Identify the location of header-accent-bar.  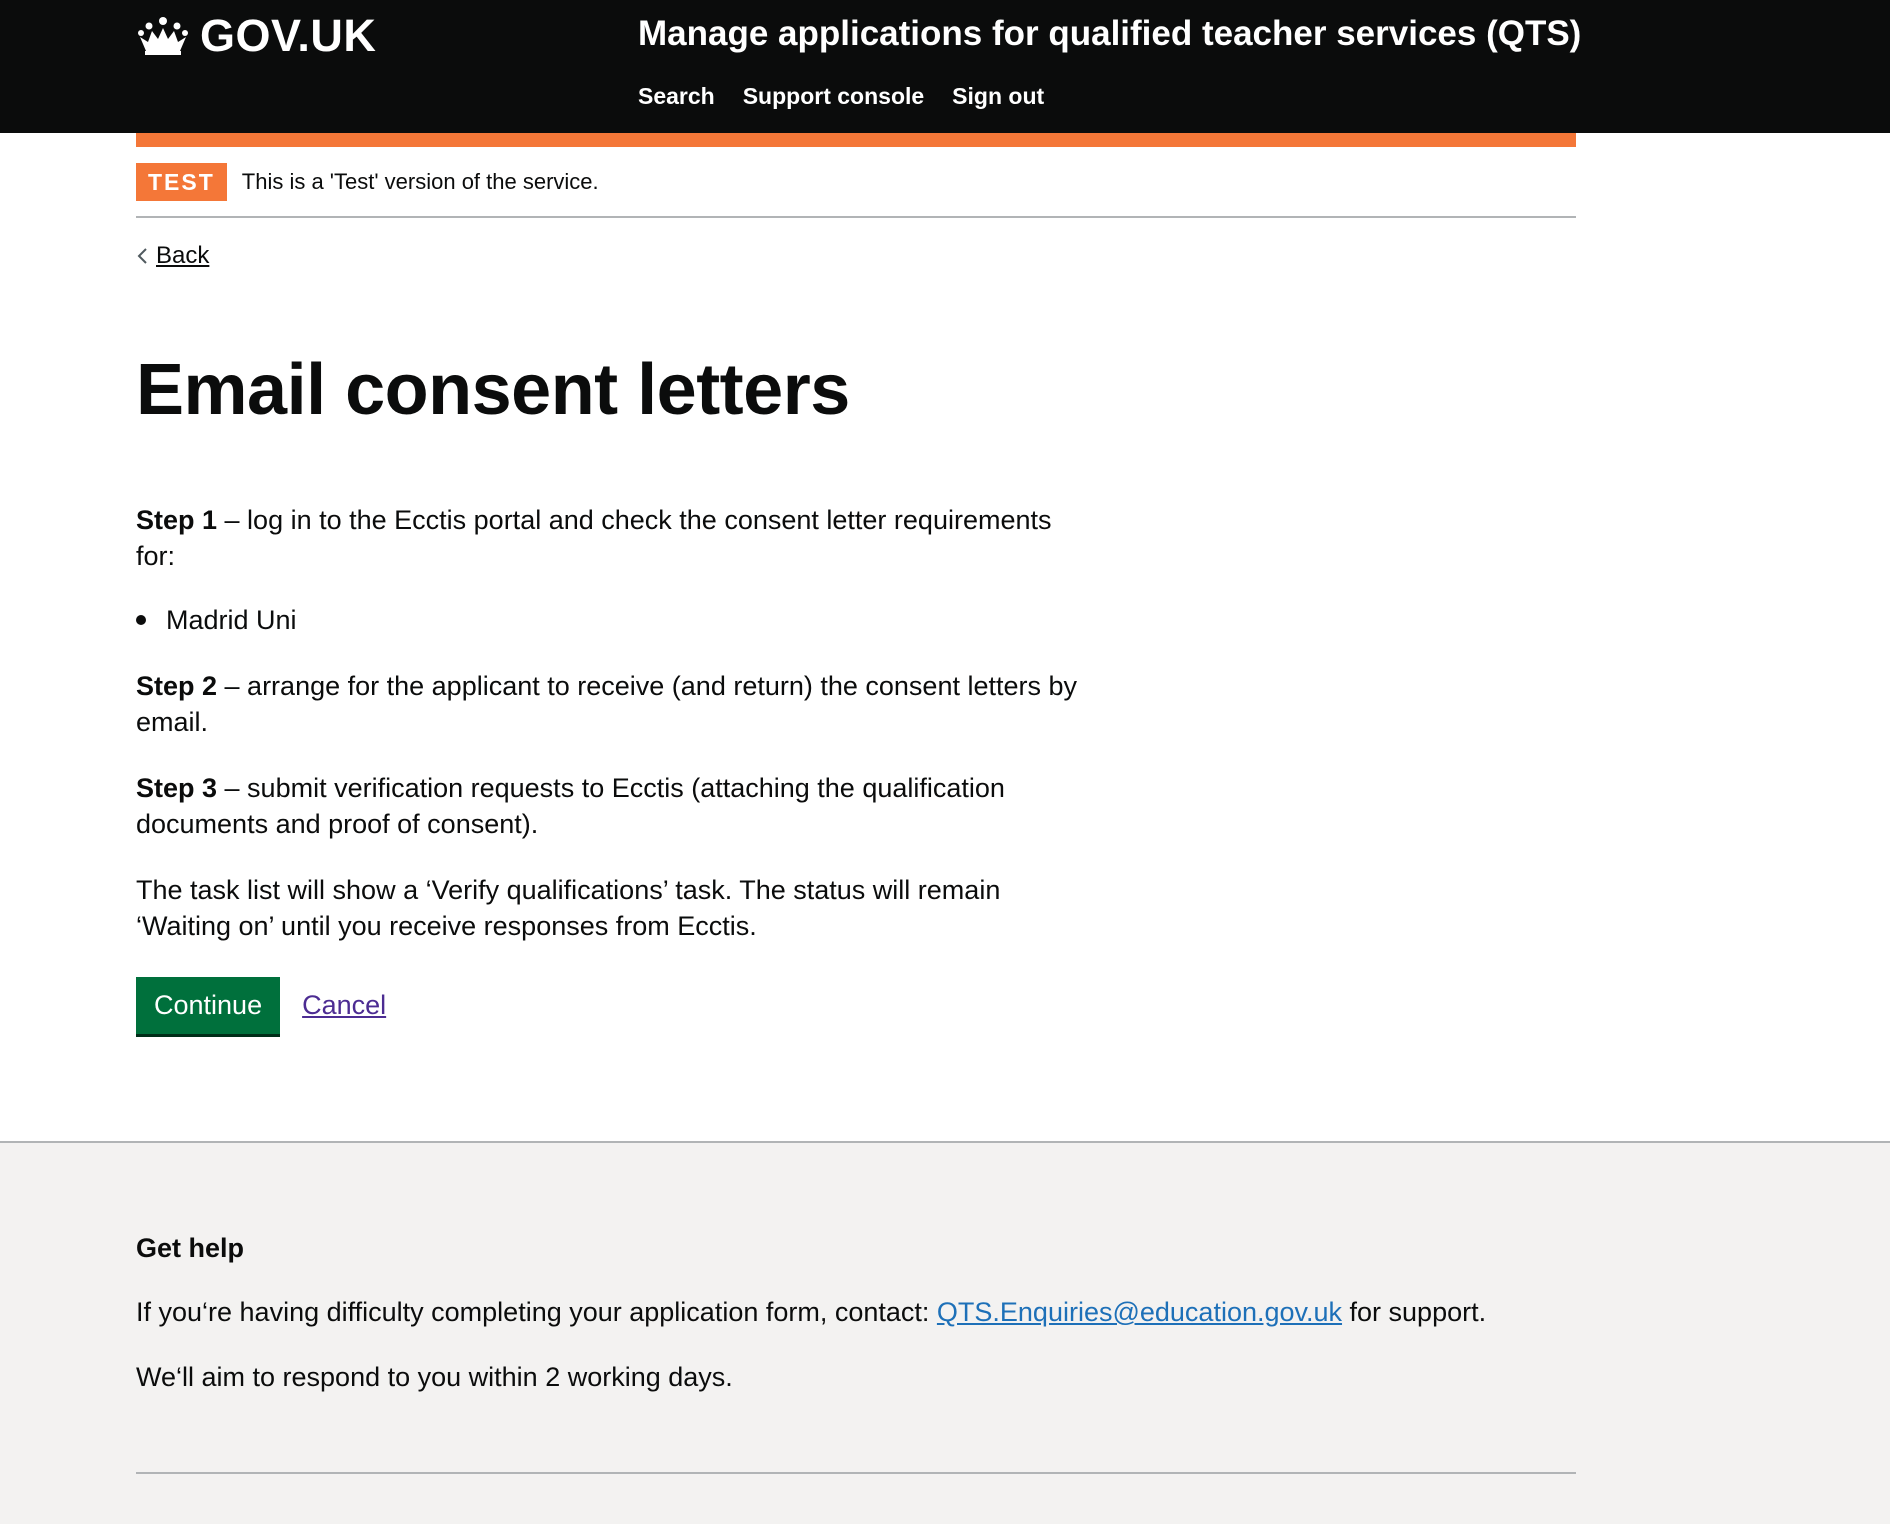
(856, 140).